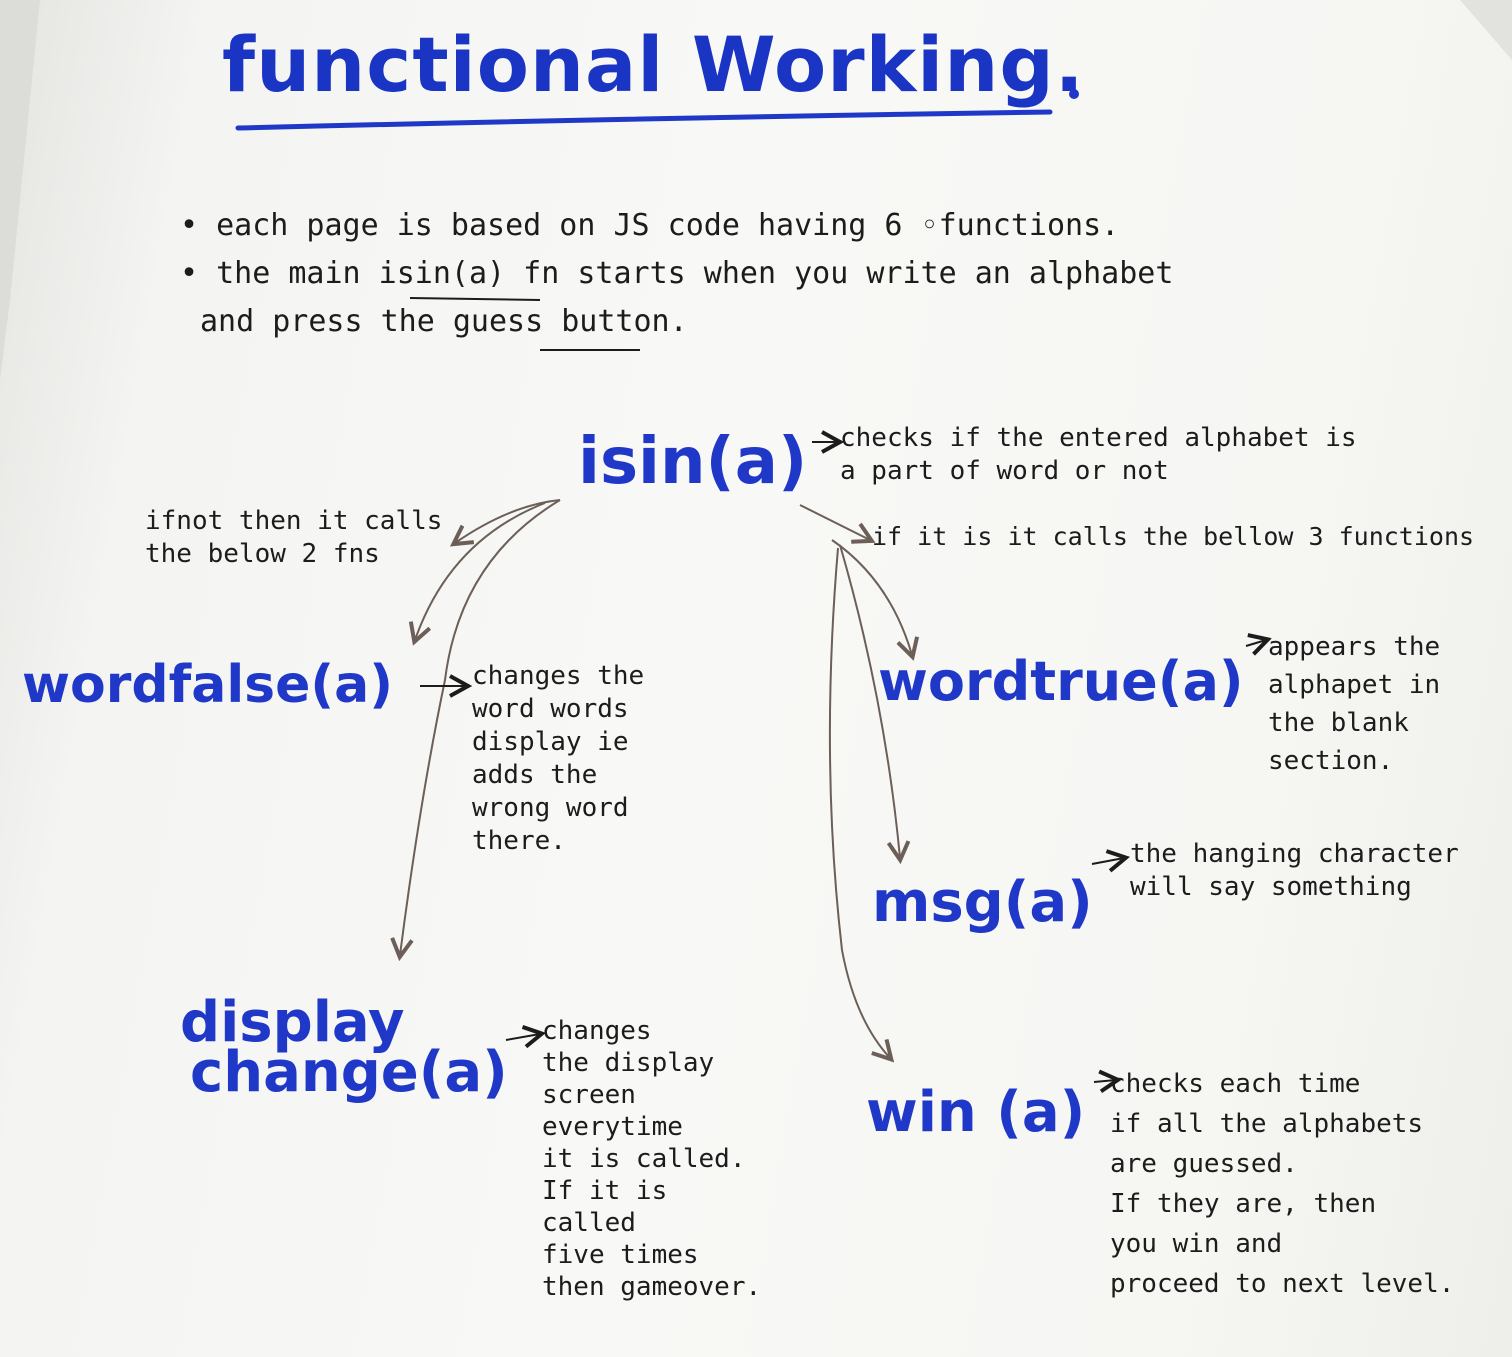 The height and width of the screenshot is (1357, 1512). Describe the element at coordinates (976, 1112) in the screenshot. I see `node-win: win (a)` at that location.